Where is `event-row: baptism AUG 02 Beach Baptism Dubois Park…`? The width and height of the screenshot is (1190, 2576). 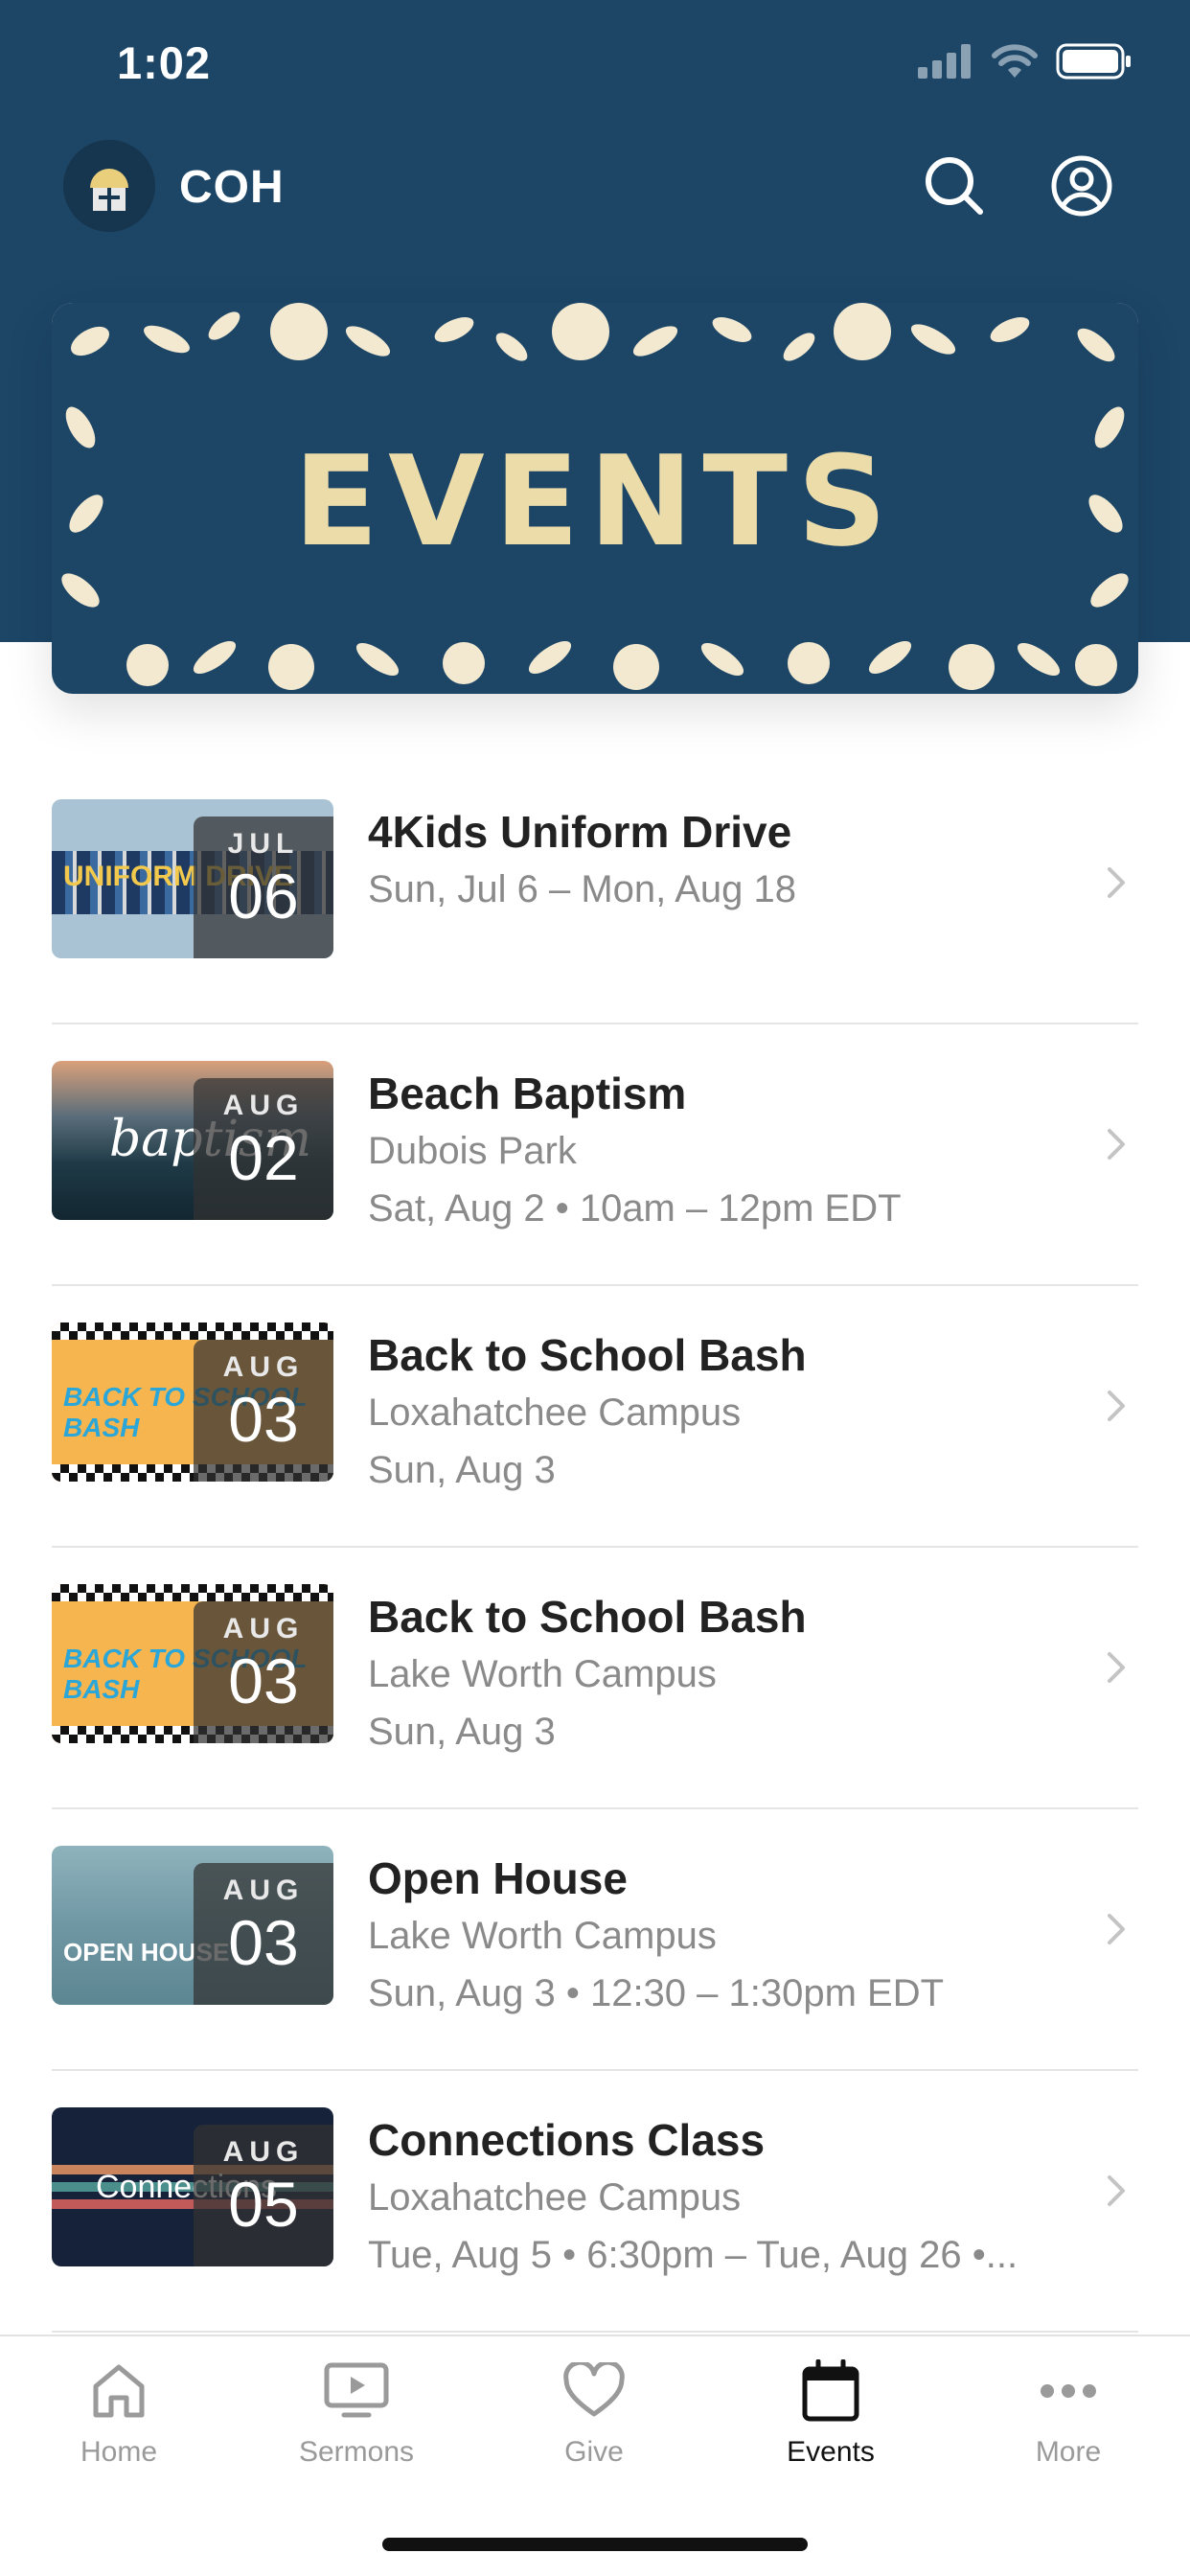
event-row: baptism AUG 02 Beach Baptism Dubois Park… is located at coordinates (595, 1155).